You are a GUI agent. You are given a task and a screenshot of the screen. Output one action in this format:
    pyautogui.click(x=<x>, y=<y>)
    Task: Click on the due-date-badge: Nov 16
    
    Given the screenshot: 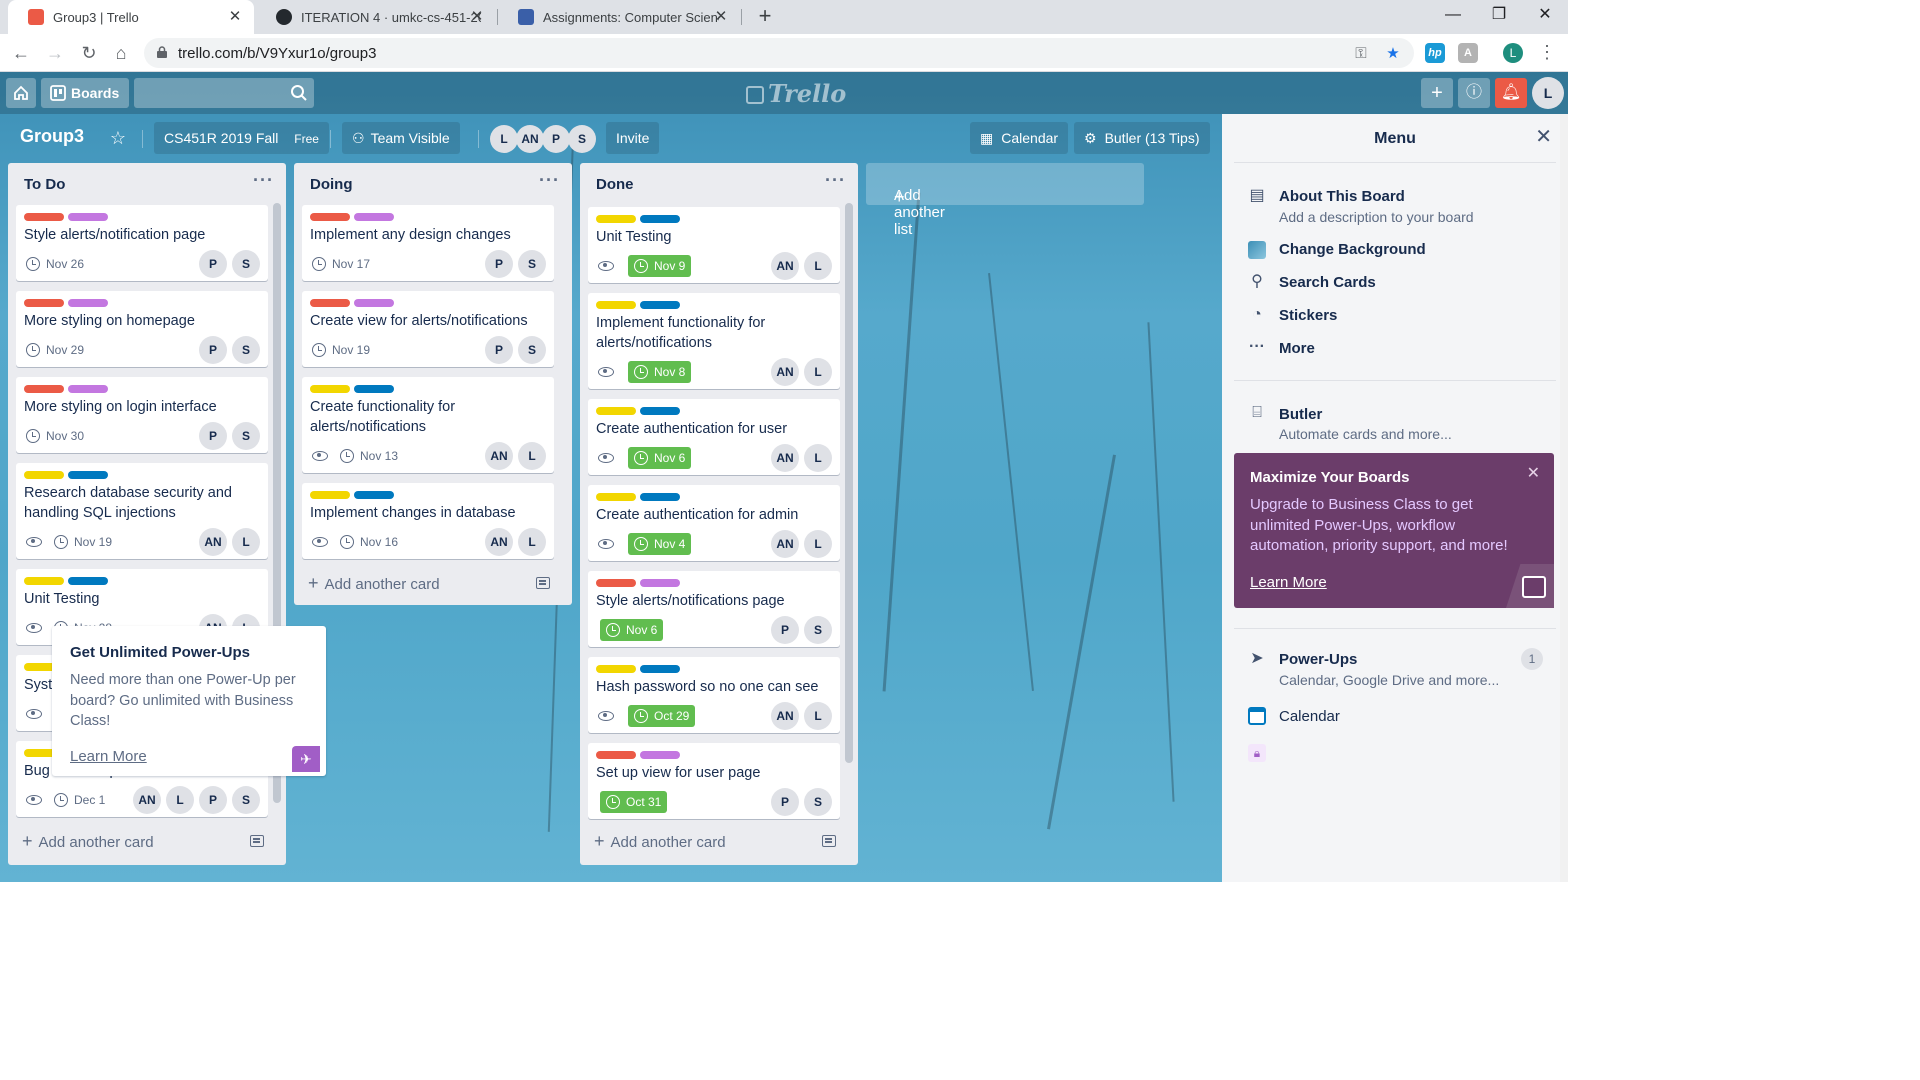 What is the action you would take?
    pyautogui.click(x=369, y=542)
    